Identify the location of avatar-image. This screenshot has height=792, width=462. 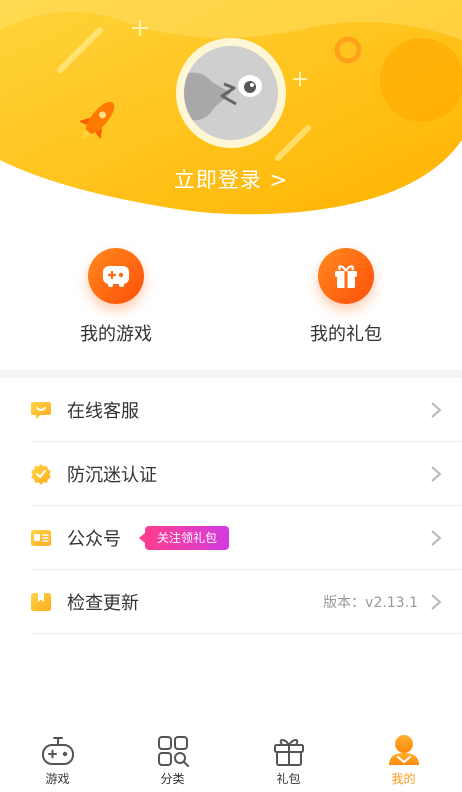
(231, 93).